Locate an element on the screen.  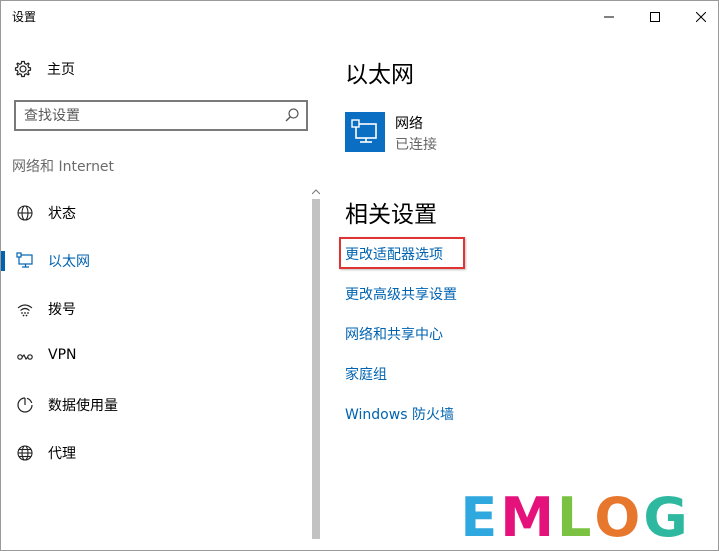
minimize-button is located at coordinates (609, 16).